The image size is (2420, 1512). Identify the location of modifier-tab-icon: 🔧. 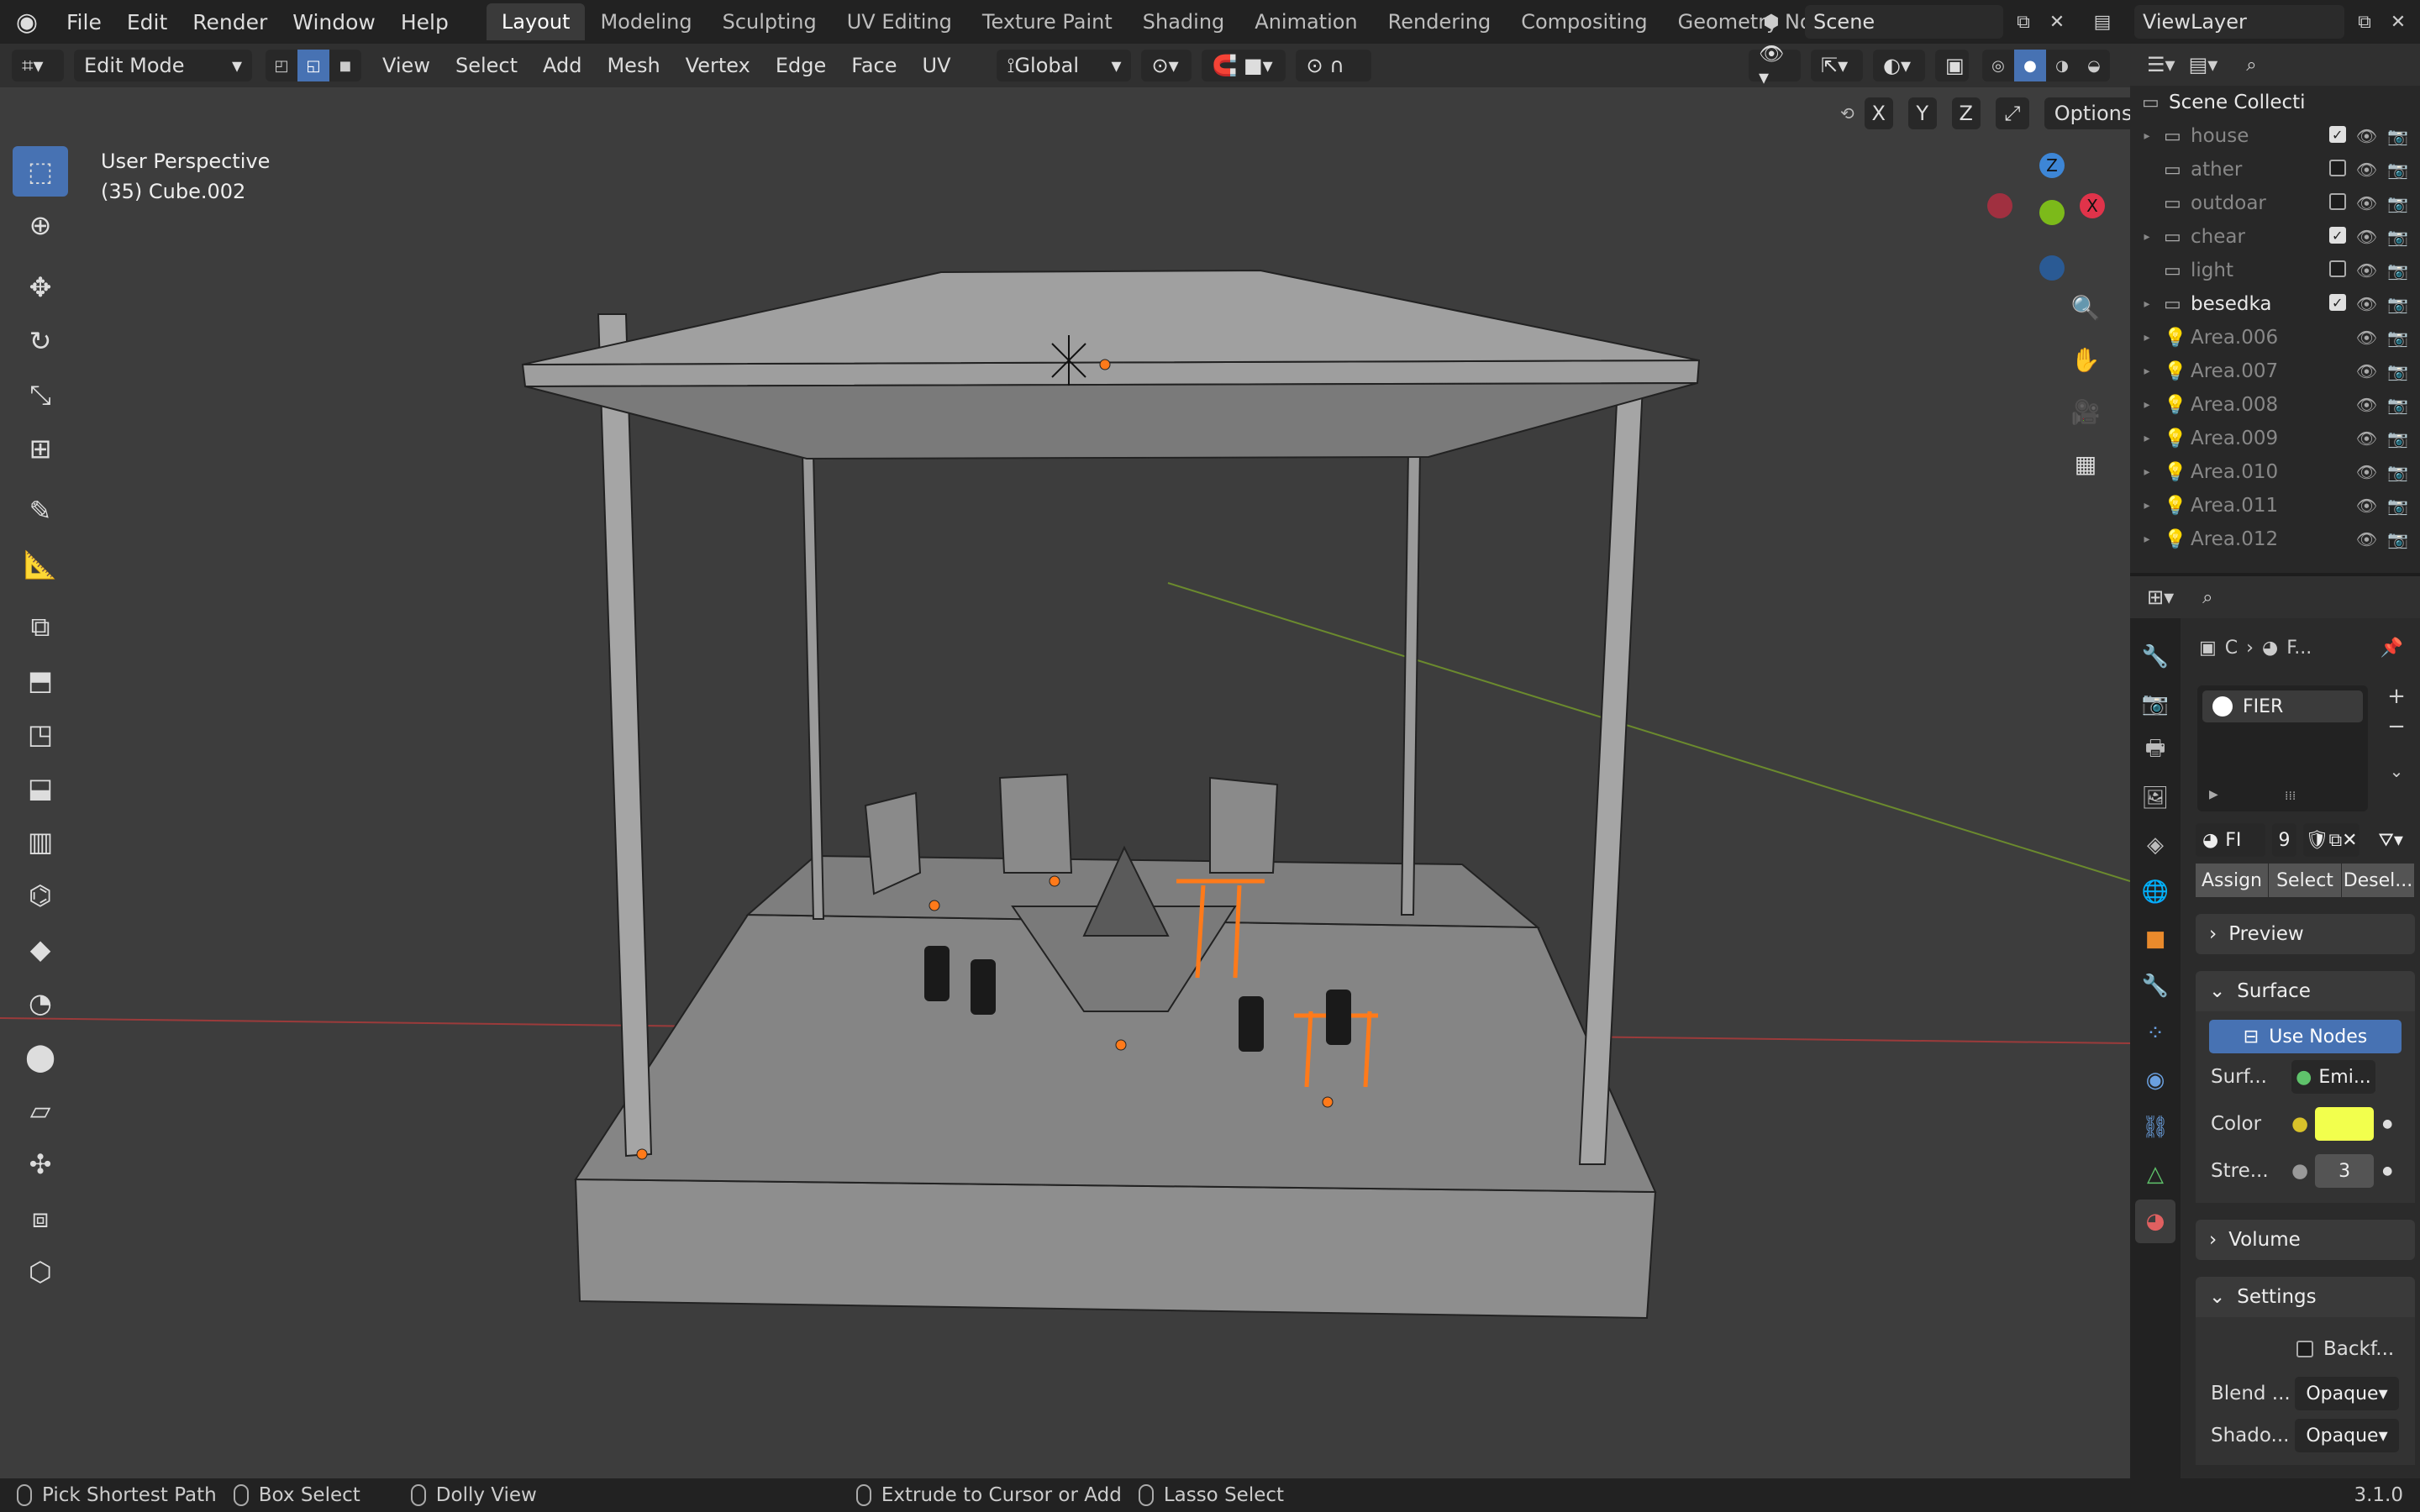
(2155, 986).